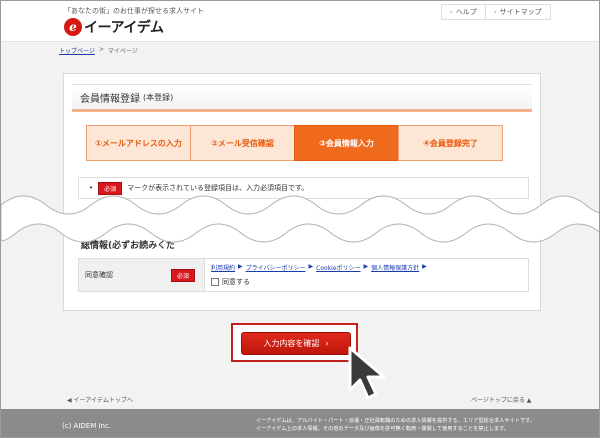  Describe the element at coordinates (158, 97) in the screenshot. I see `page-title-sub: (本登録)` at that location.